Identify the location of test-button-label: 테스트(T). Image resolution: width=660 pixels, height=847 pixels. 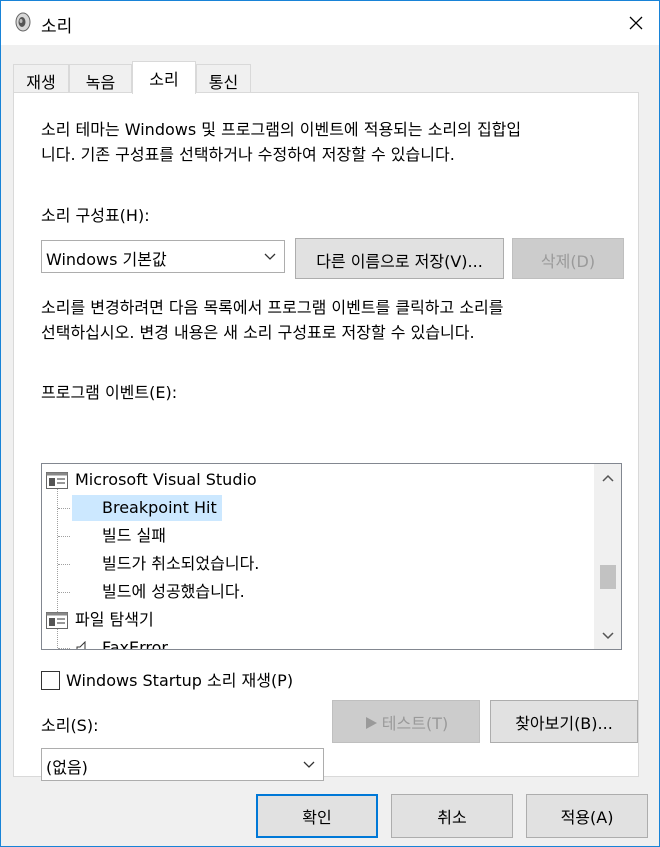
(415, 723).